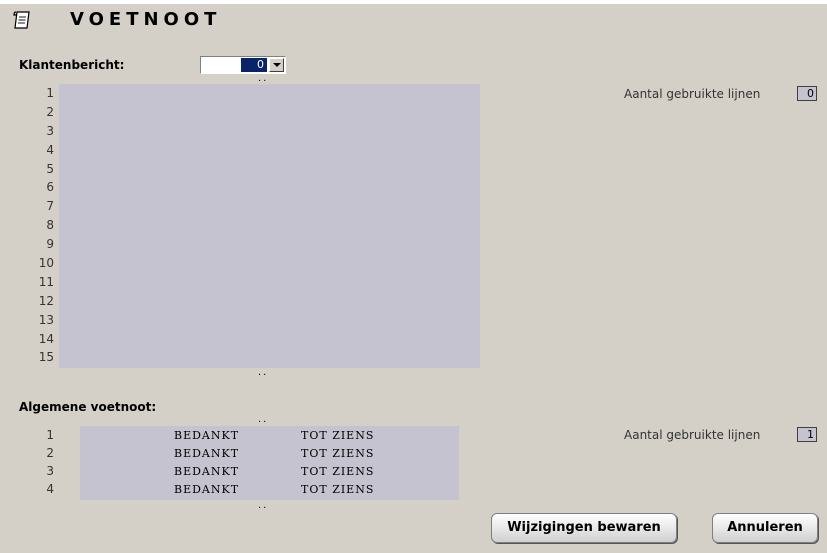  Describe the element at coordinates (50, 168) in the screenshot. I see `line-number: 5` at that location.